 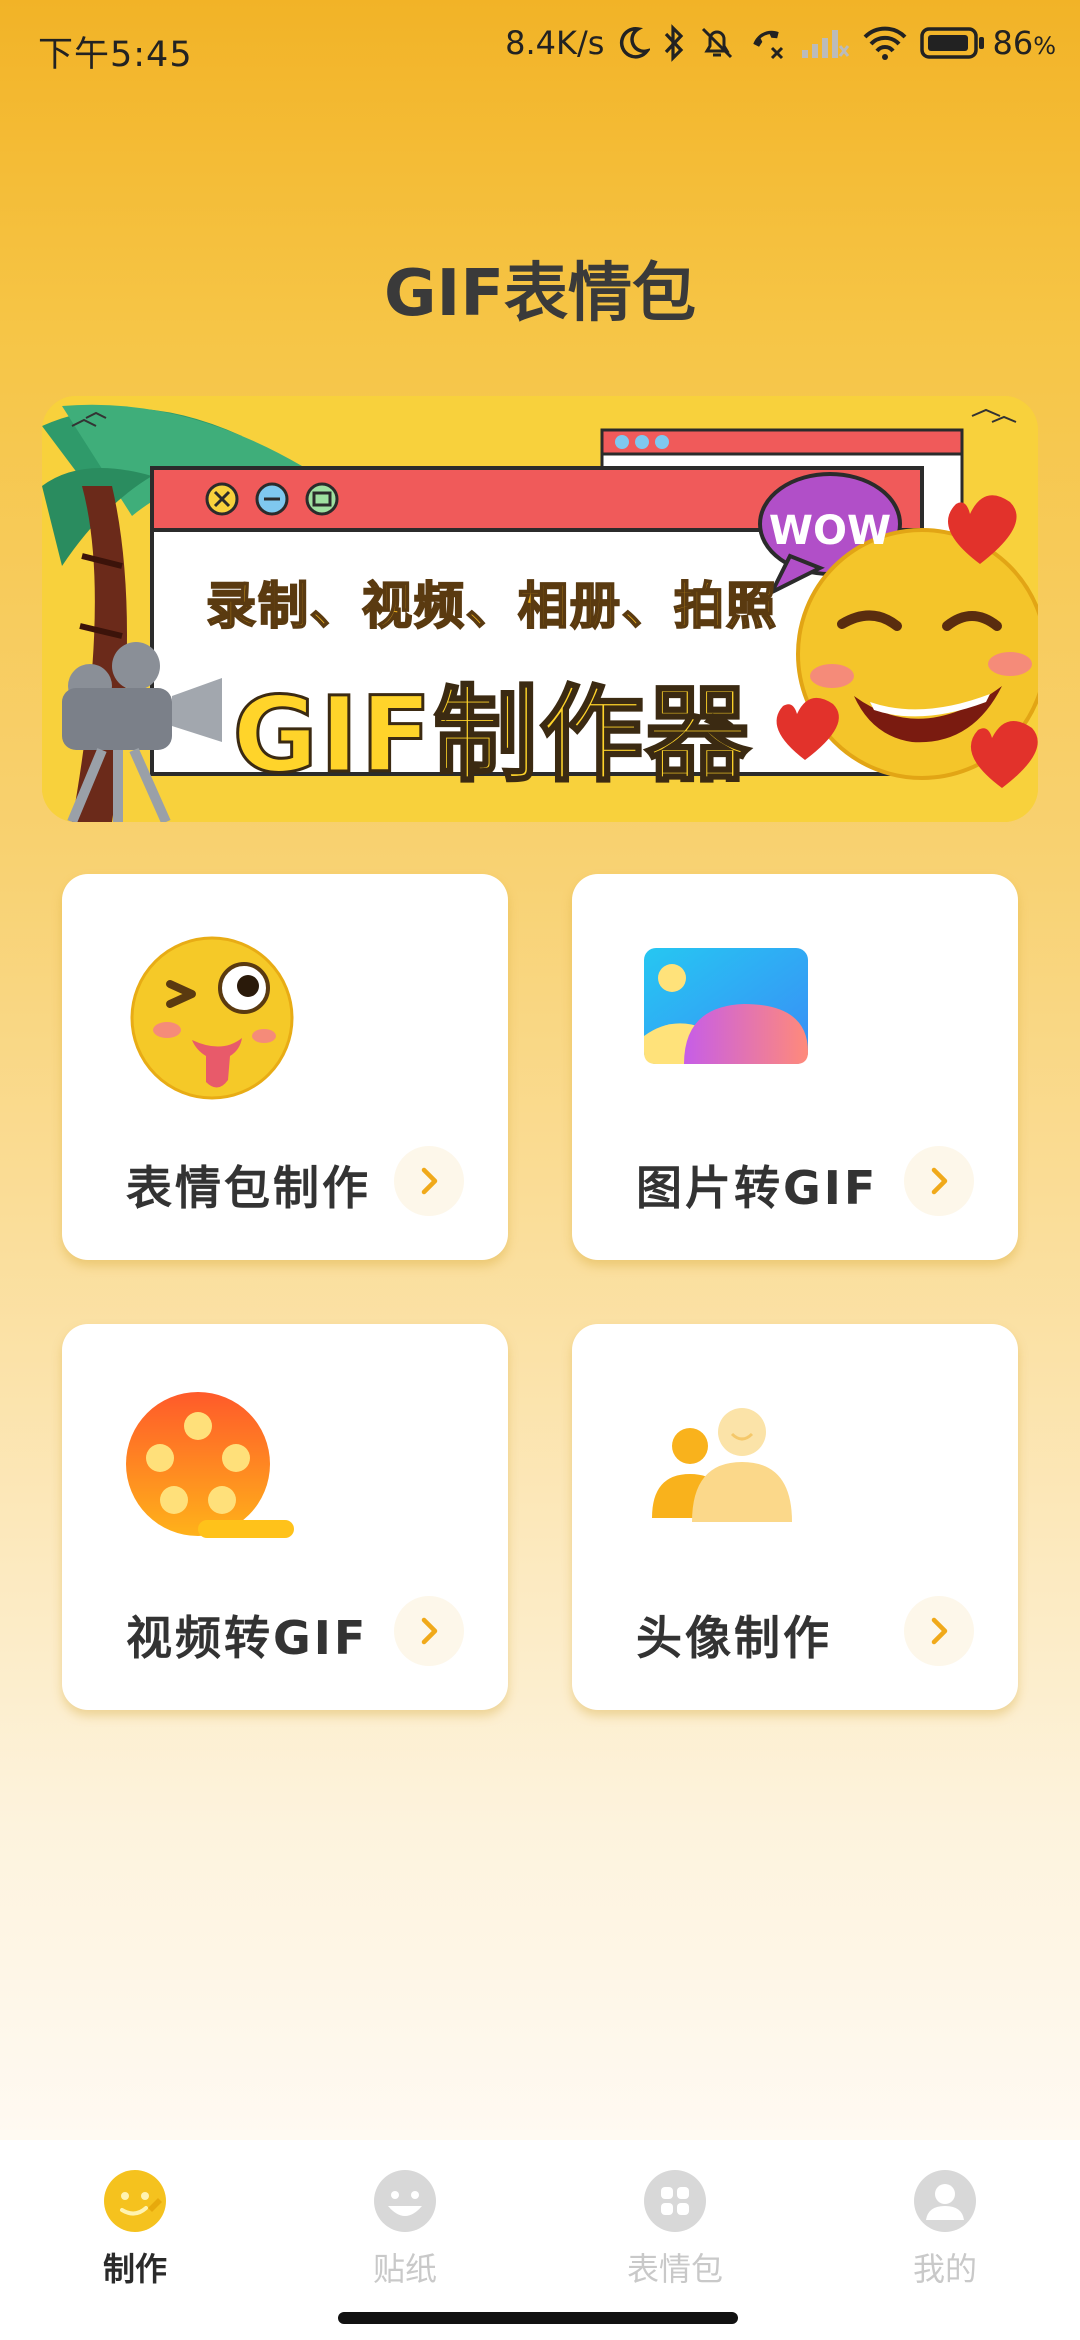 What do you see at coordinates (404, 2269) in the screenshot?
I see `tab-label: 贴纸` at bounding box center [404, 2269].